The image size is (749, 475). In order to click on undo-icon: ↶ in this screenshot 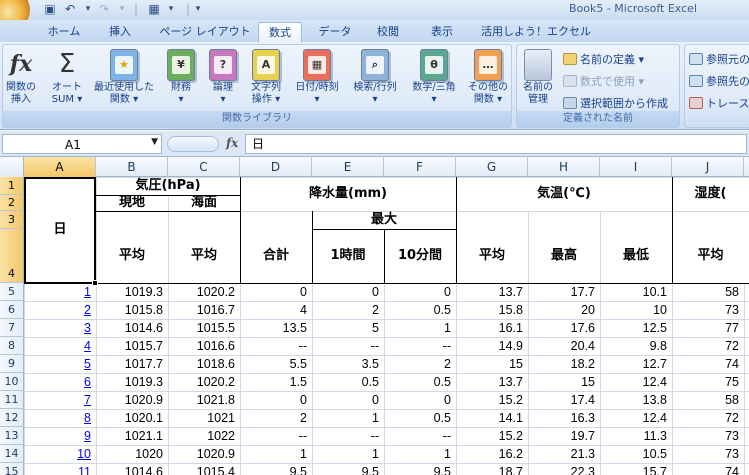, I will do `click(70, 9)`.